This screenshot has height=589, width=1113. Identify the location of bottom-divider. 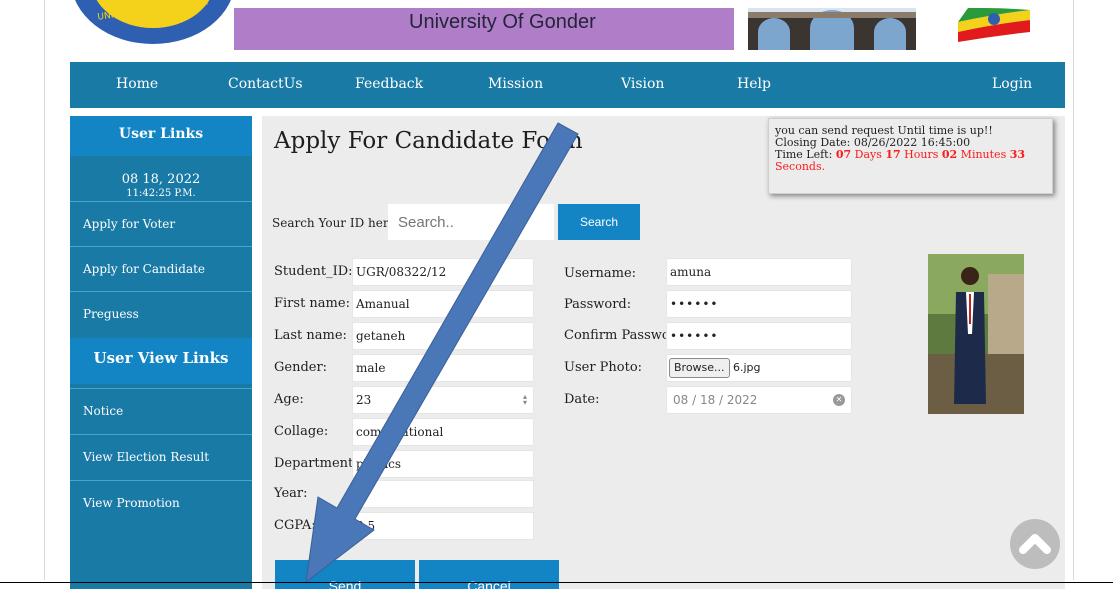
(556, 582).